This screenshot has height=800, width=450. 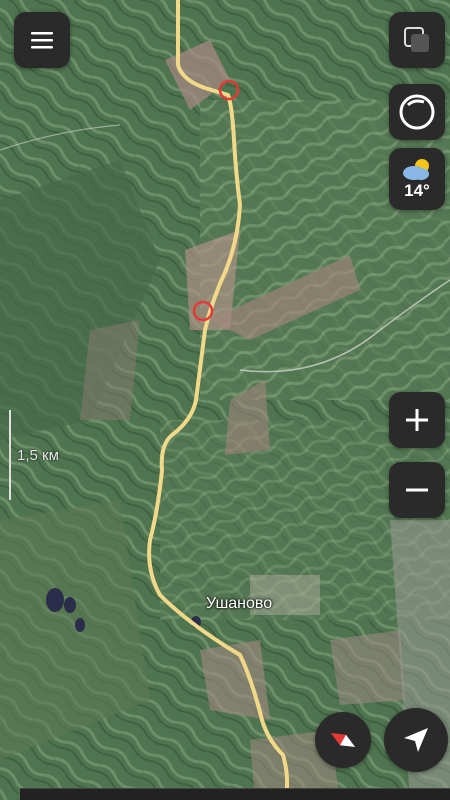 I want to click on navigation-arrow-icon, so click(x=416, y=740).